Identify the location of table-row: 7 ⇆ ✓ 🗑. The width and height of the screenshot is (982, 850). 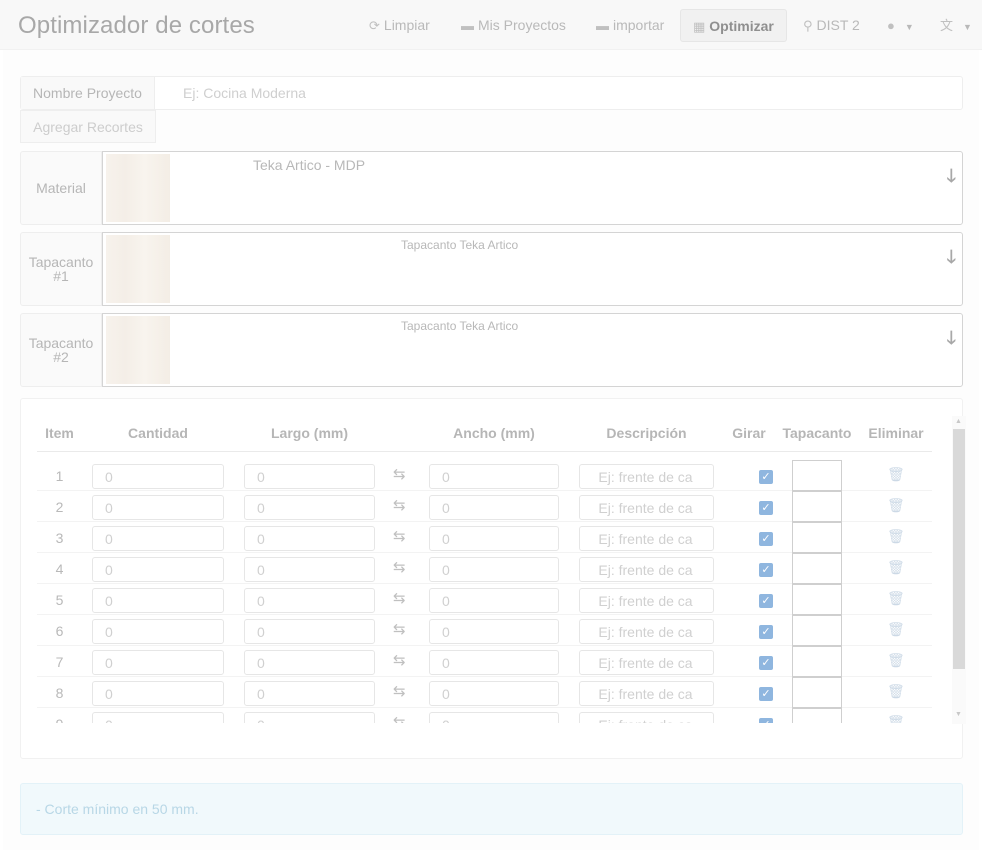
(484, 661).